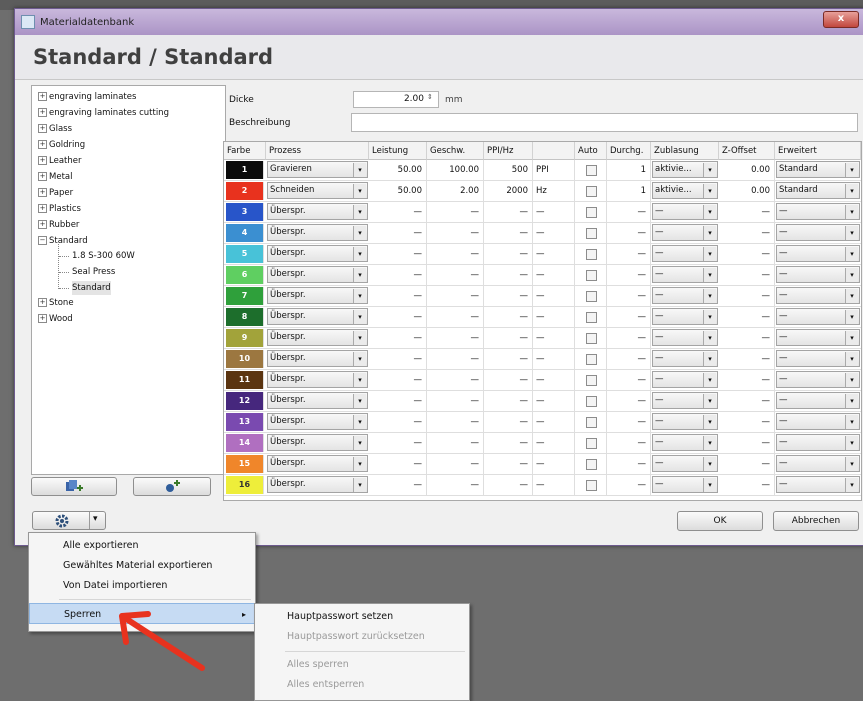 The height and width of the screenshot is (701, 863). I want to click on power-cell: 50.00, so click(398, 191).